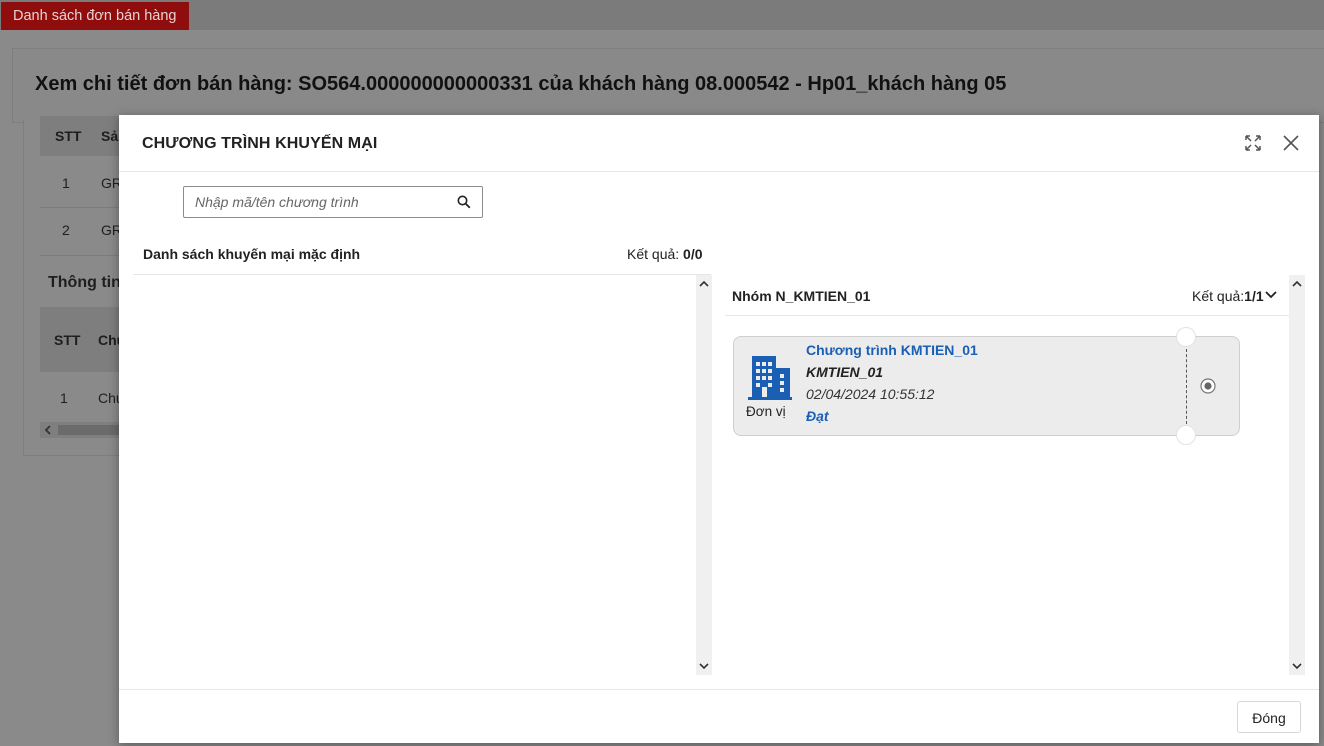  Describe the element at coordinates (704, 475) in the screenshot. I see `left-panel-scrollbar` at that location.